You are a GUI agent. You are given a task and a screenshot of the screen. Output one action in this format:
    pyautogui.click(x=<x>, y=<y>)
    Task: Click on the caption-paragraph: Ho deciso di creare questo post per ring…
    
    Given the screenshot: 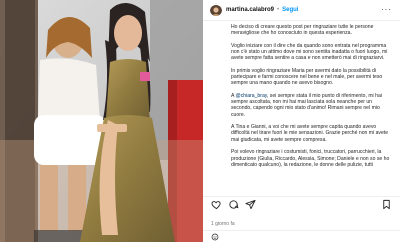 What is the action you would take?
    pyautogui.click(x=302, y=30)
    